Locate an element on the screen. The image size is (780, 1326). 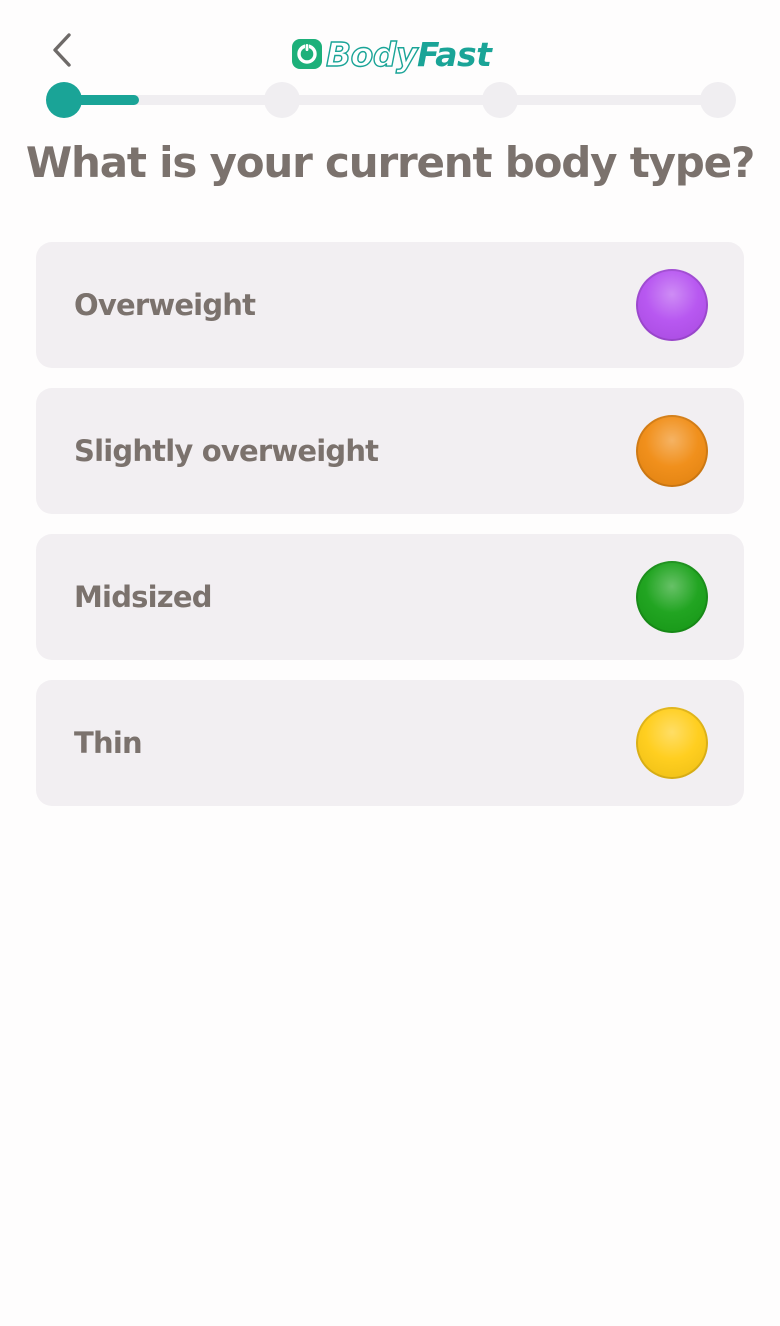
option-thin: Thin is located at coordinates (390, 743).